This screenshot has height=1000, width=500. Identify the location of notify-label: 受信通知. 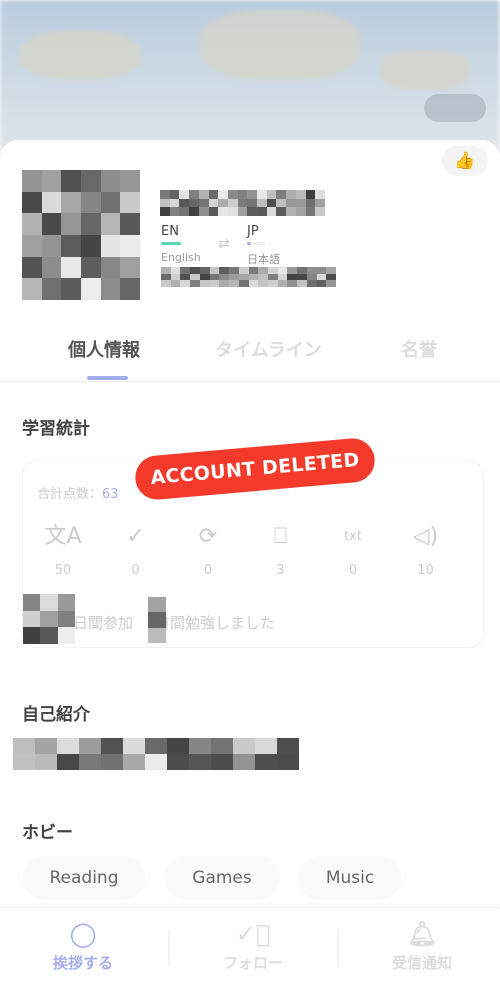
(421, 963).